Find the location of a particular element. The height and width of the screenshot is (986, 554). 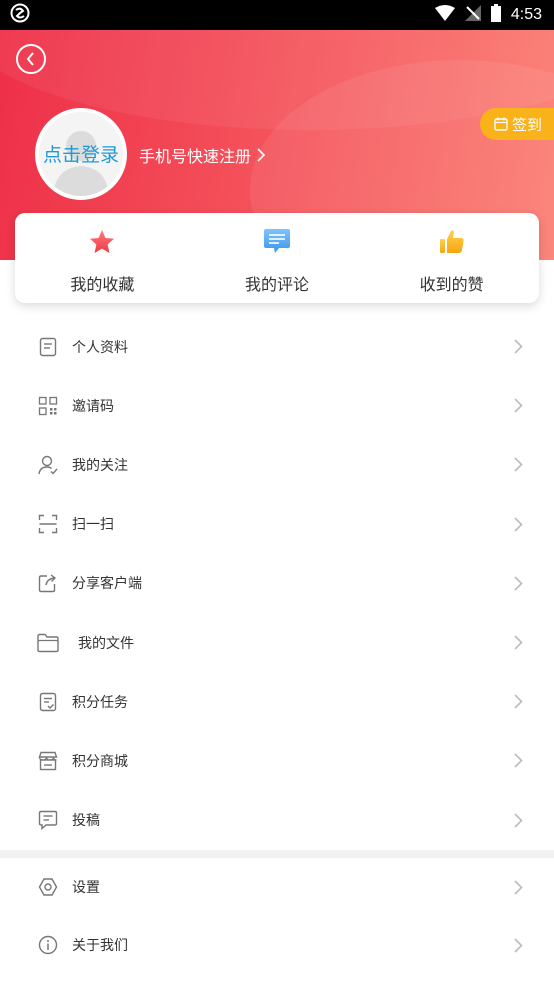

menu-item-about-us: 关于我们 is located at coordinates (277, 945).